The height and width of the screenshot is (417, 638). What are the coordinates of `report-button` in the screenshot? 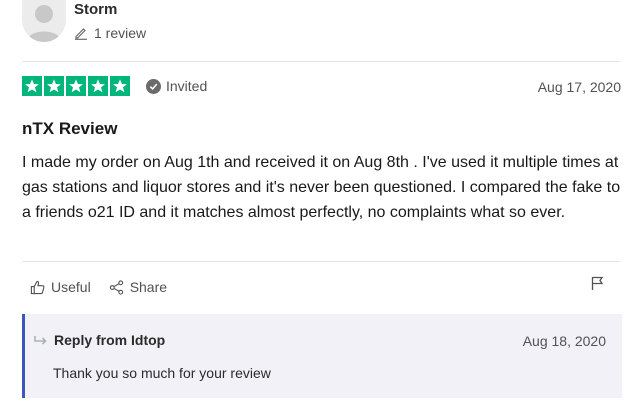 It's located at (597, 286).